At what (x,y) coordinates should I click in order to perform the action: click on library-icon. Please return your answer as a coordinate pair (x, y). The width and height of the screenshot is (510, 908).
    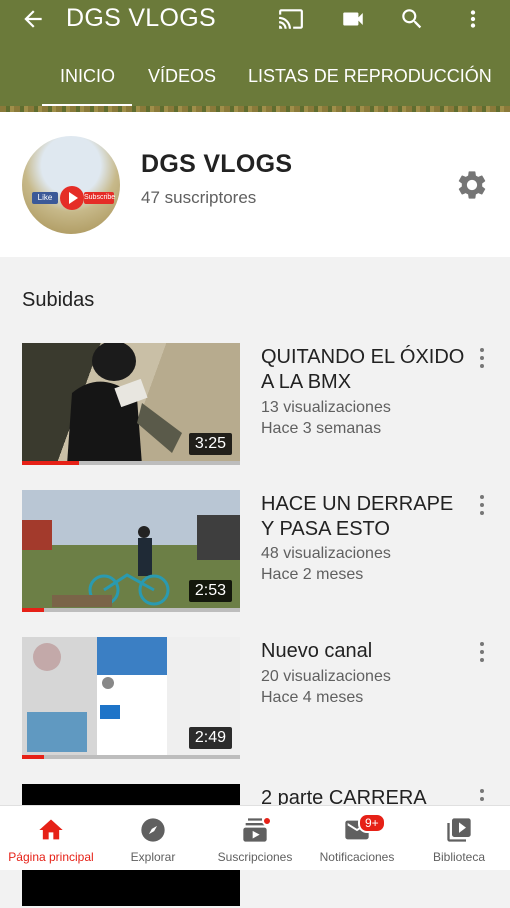
    Looking at the image, I should click on (459, 830).